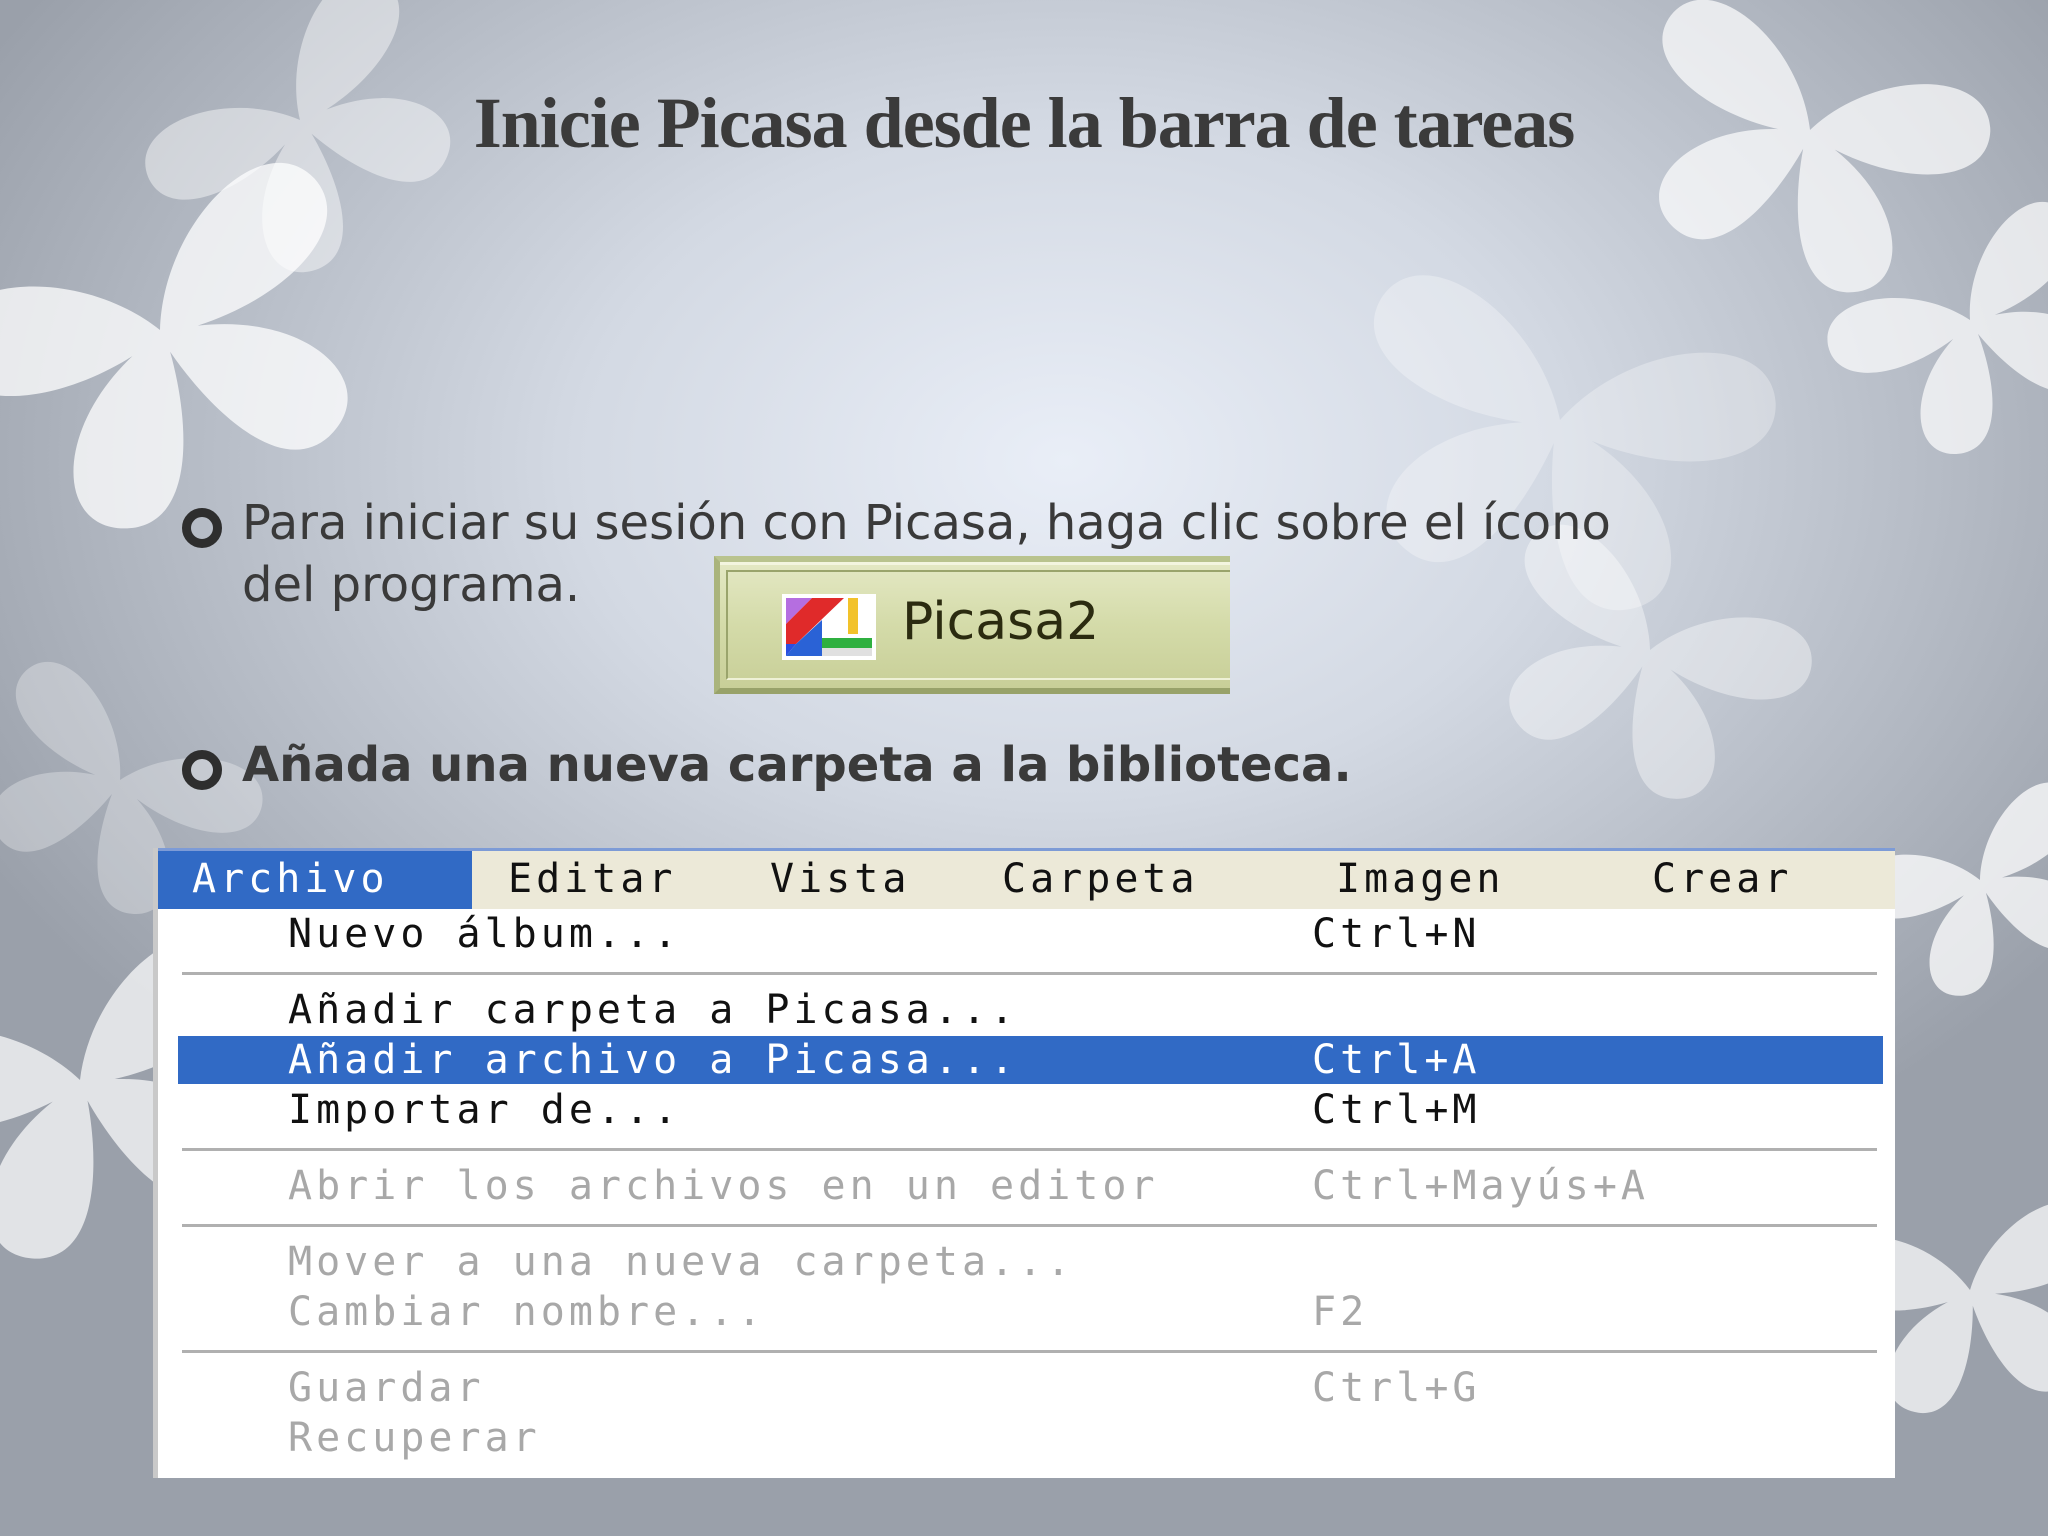  Describe the element at coordinates (1396, 1060) in the screenshot. I see `menu-item-shortcut: Ctrl+A` at that location.